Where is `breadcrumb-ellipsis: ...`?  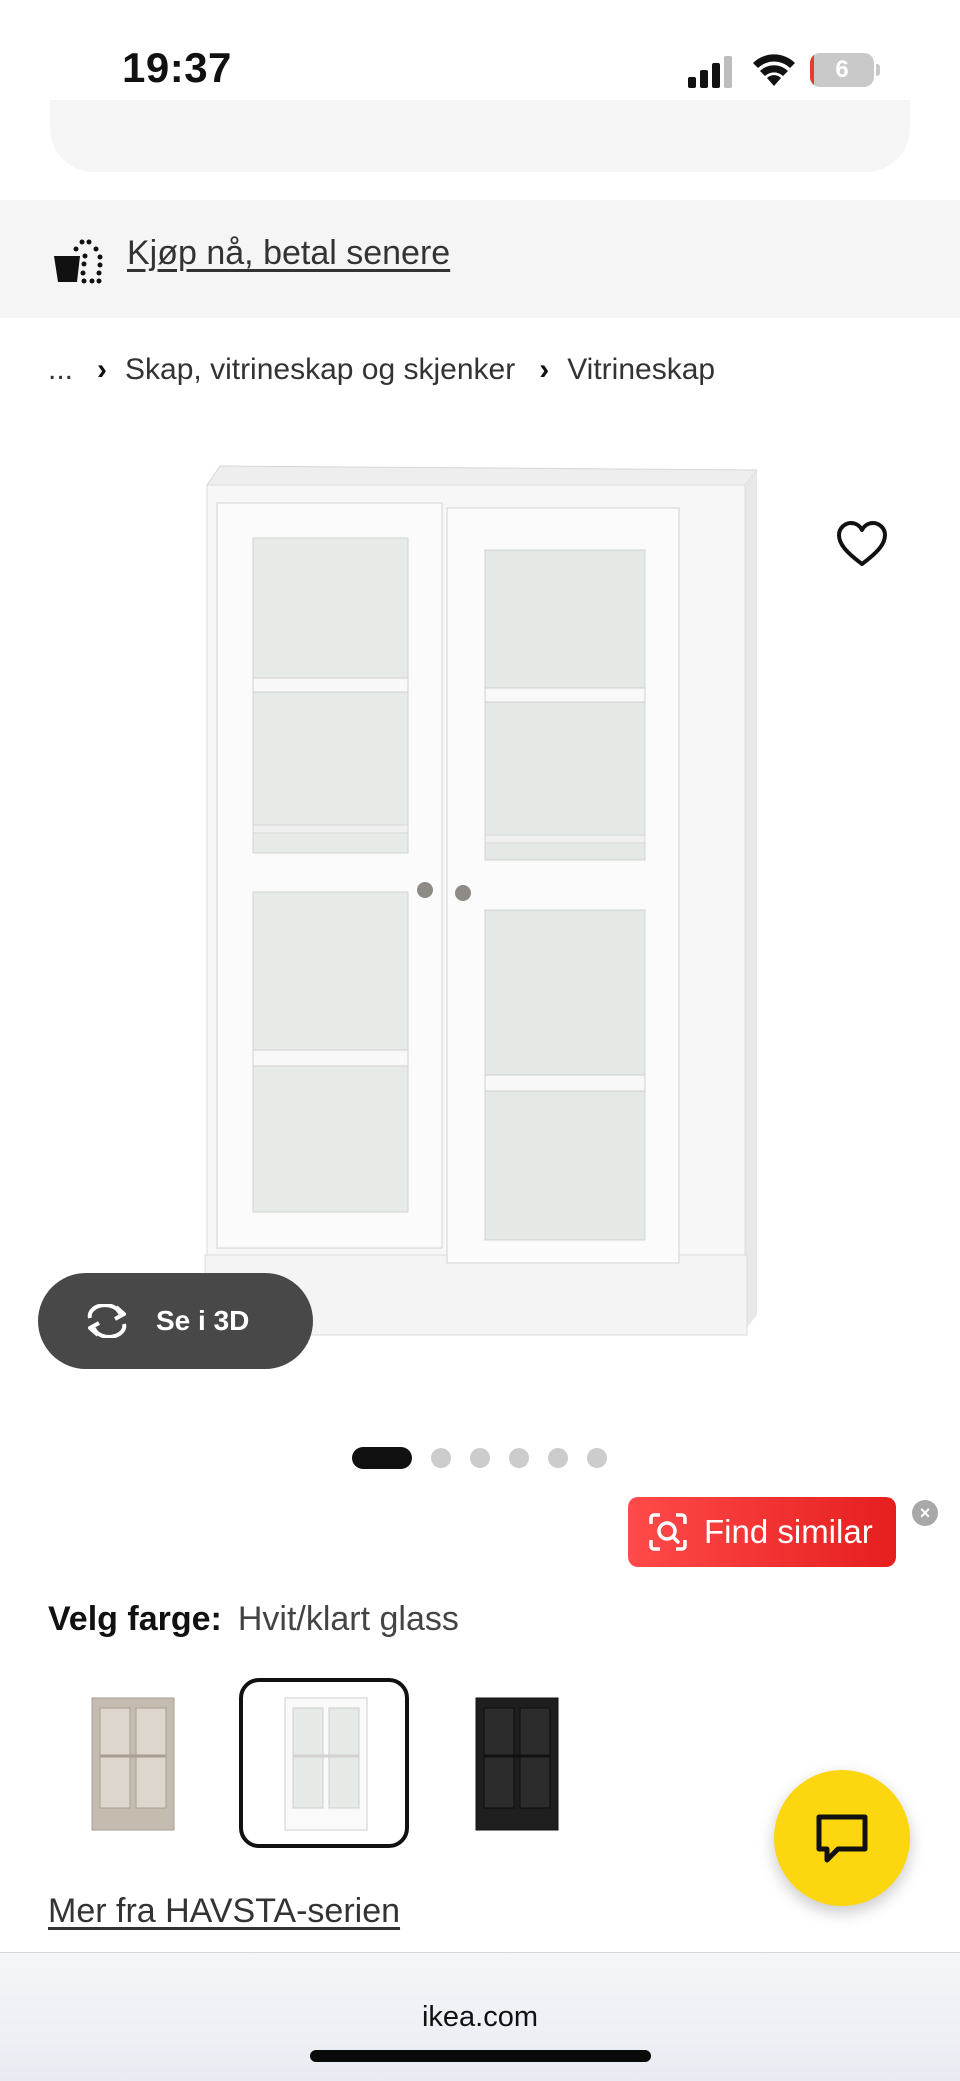 breadcrumb-ellipsis: ... is located at coordinates (60, 370).